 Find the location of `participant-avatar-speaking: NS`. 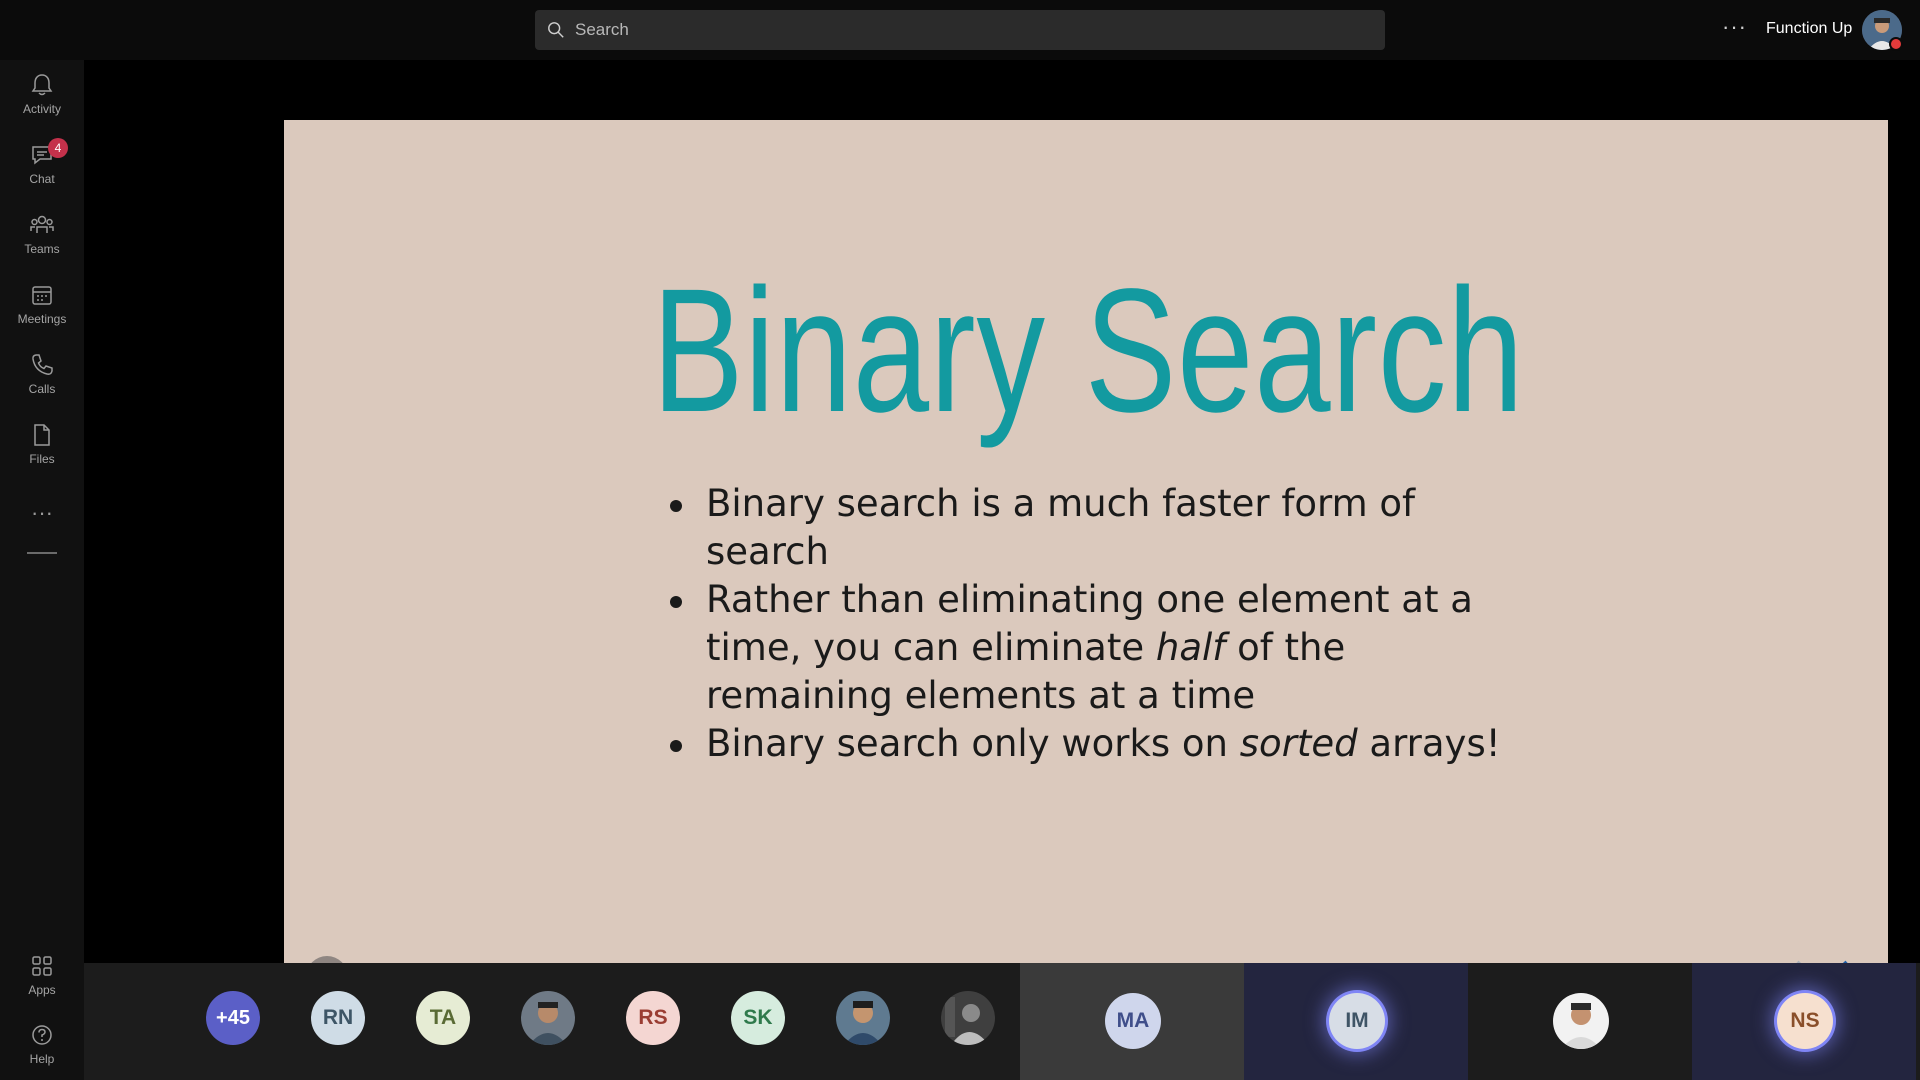

participant-avatar-speaking: NS is located at coordinates (1805, 1021).